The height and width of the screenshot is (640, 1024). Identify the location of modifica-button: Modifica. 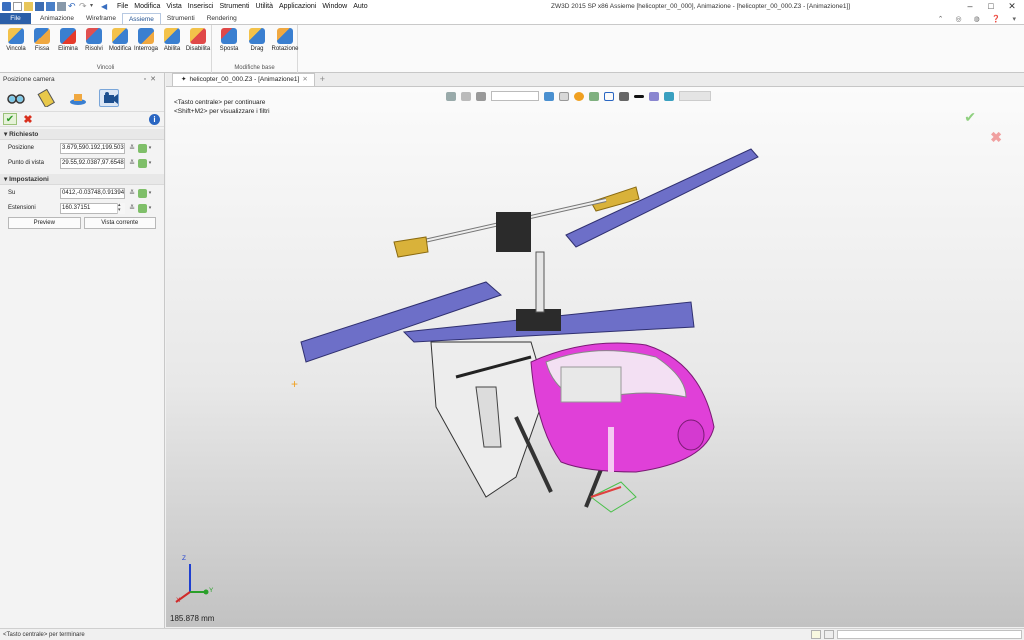
(120, 38).